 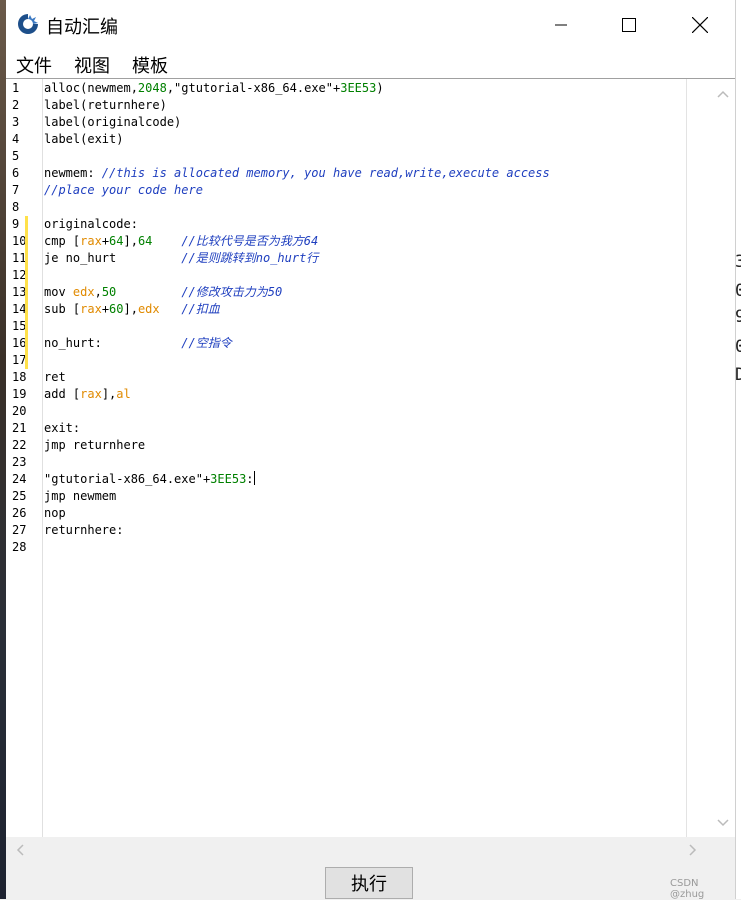 I want to click on desktop-background-right, so click(x=738, y=449).